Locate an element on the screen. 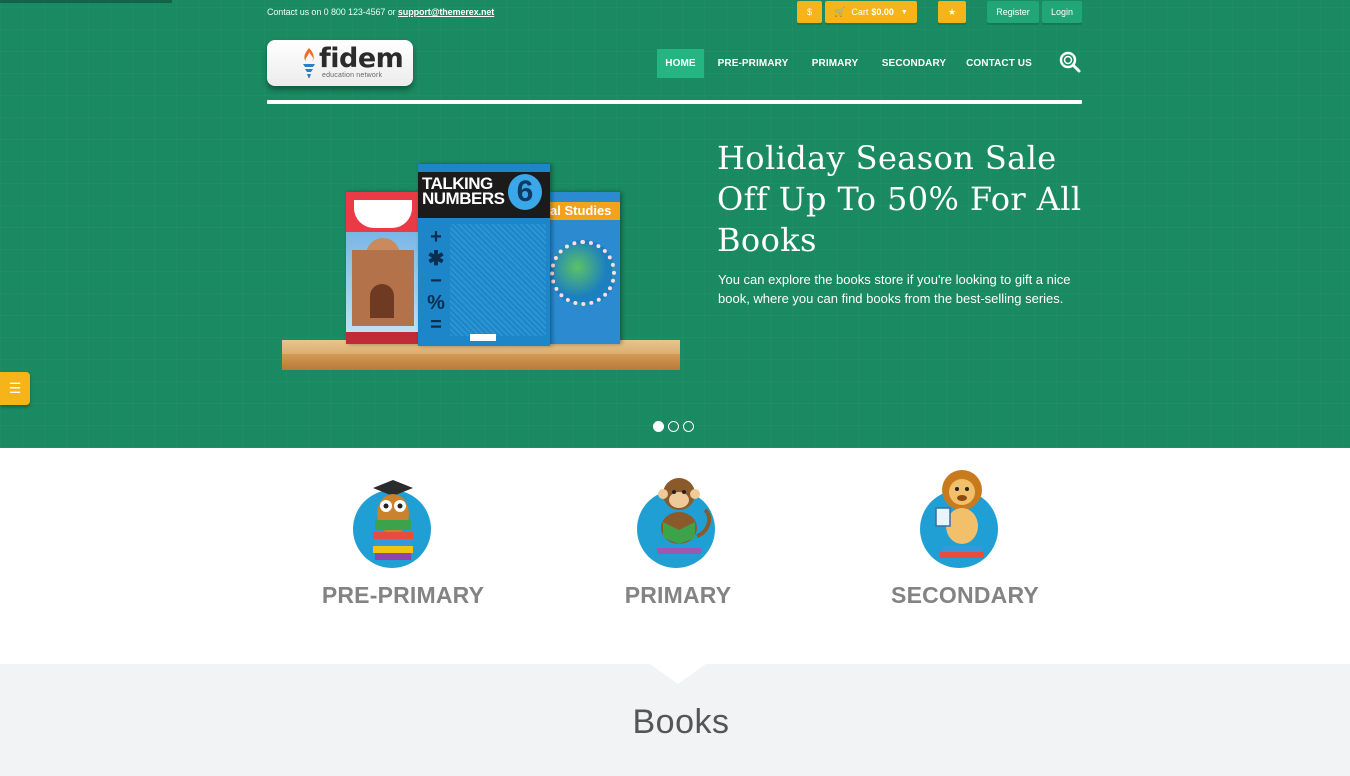 The width and height of the screenshot is (1350, 776). slider-pagination is located at coordinates (673, 426).